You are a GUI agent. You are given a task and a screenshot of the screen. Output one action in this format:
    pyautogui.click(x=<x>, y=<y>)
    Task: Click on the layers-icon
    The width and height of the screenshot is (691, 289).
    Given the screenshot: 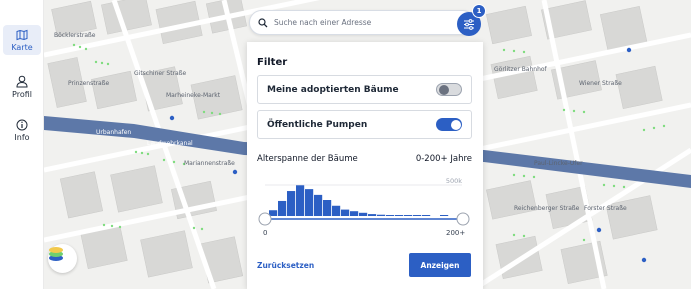 What is the action you would take?
    pyautogui.click(x=56, y=254)
    